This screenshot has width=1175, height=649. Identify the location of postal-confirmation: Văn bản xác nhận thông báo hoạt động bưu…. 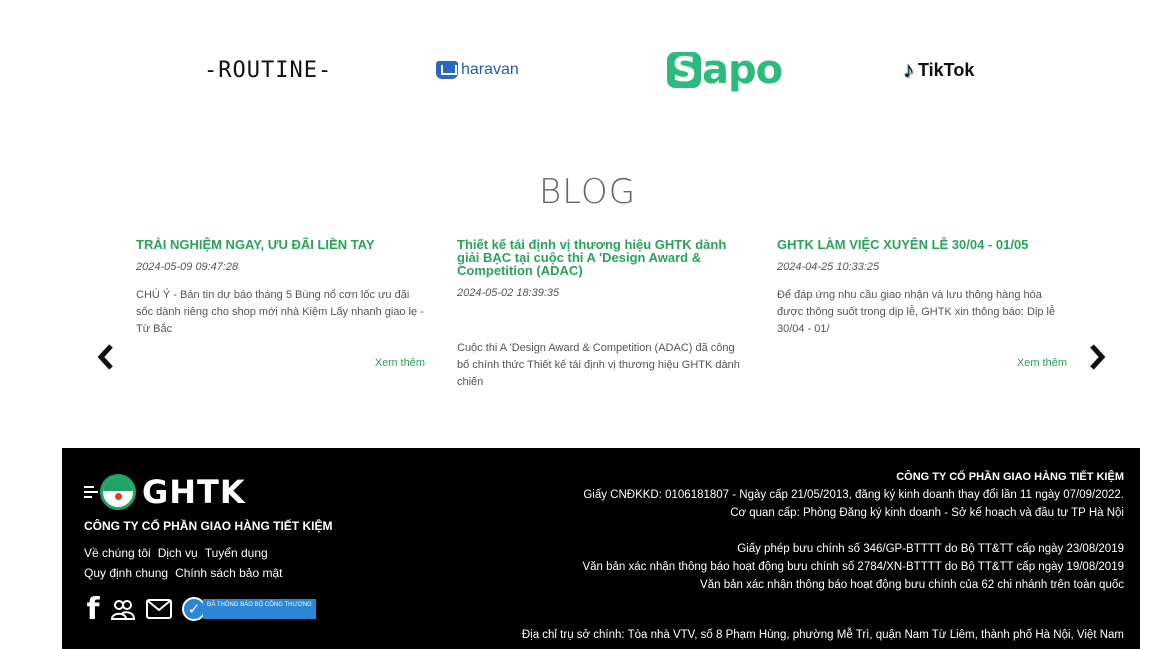
(853, 567).